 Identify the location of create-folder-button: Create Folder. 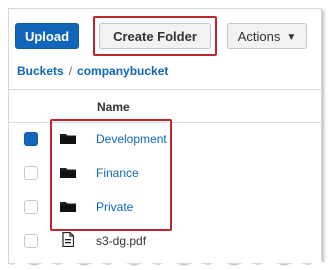
(155, 36).